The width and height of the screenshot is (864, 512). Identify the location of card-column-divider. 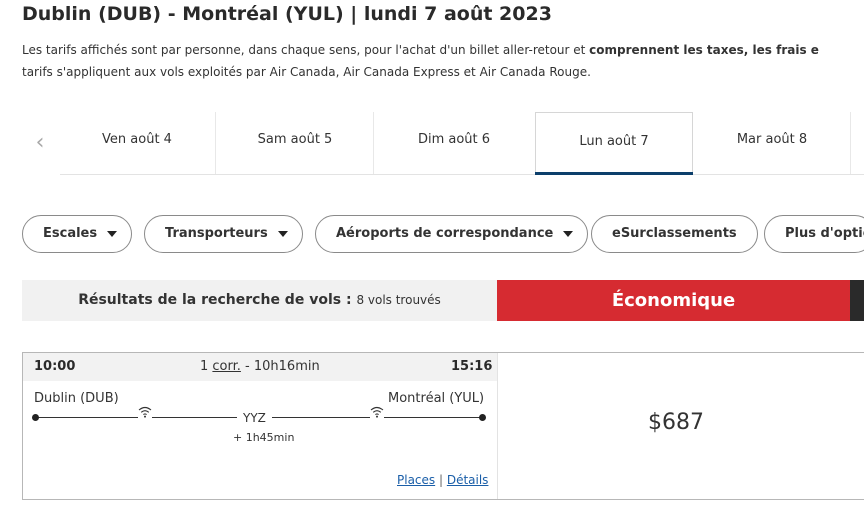
(497, 426).